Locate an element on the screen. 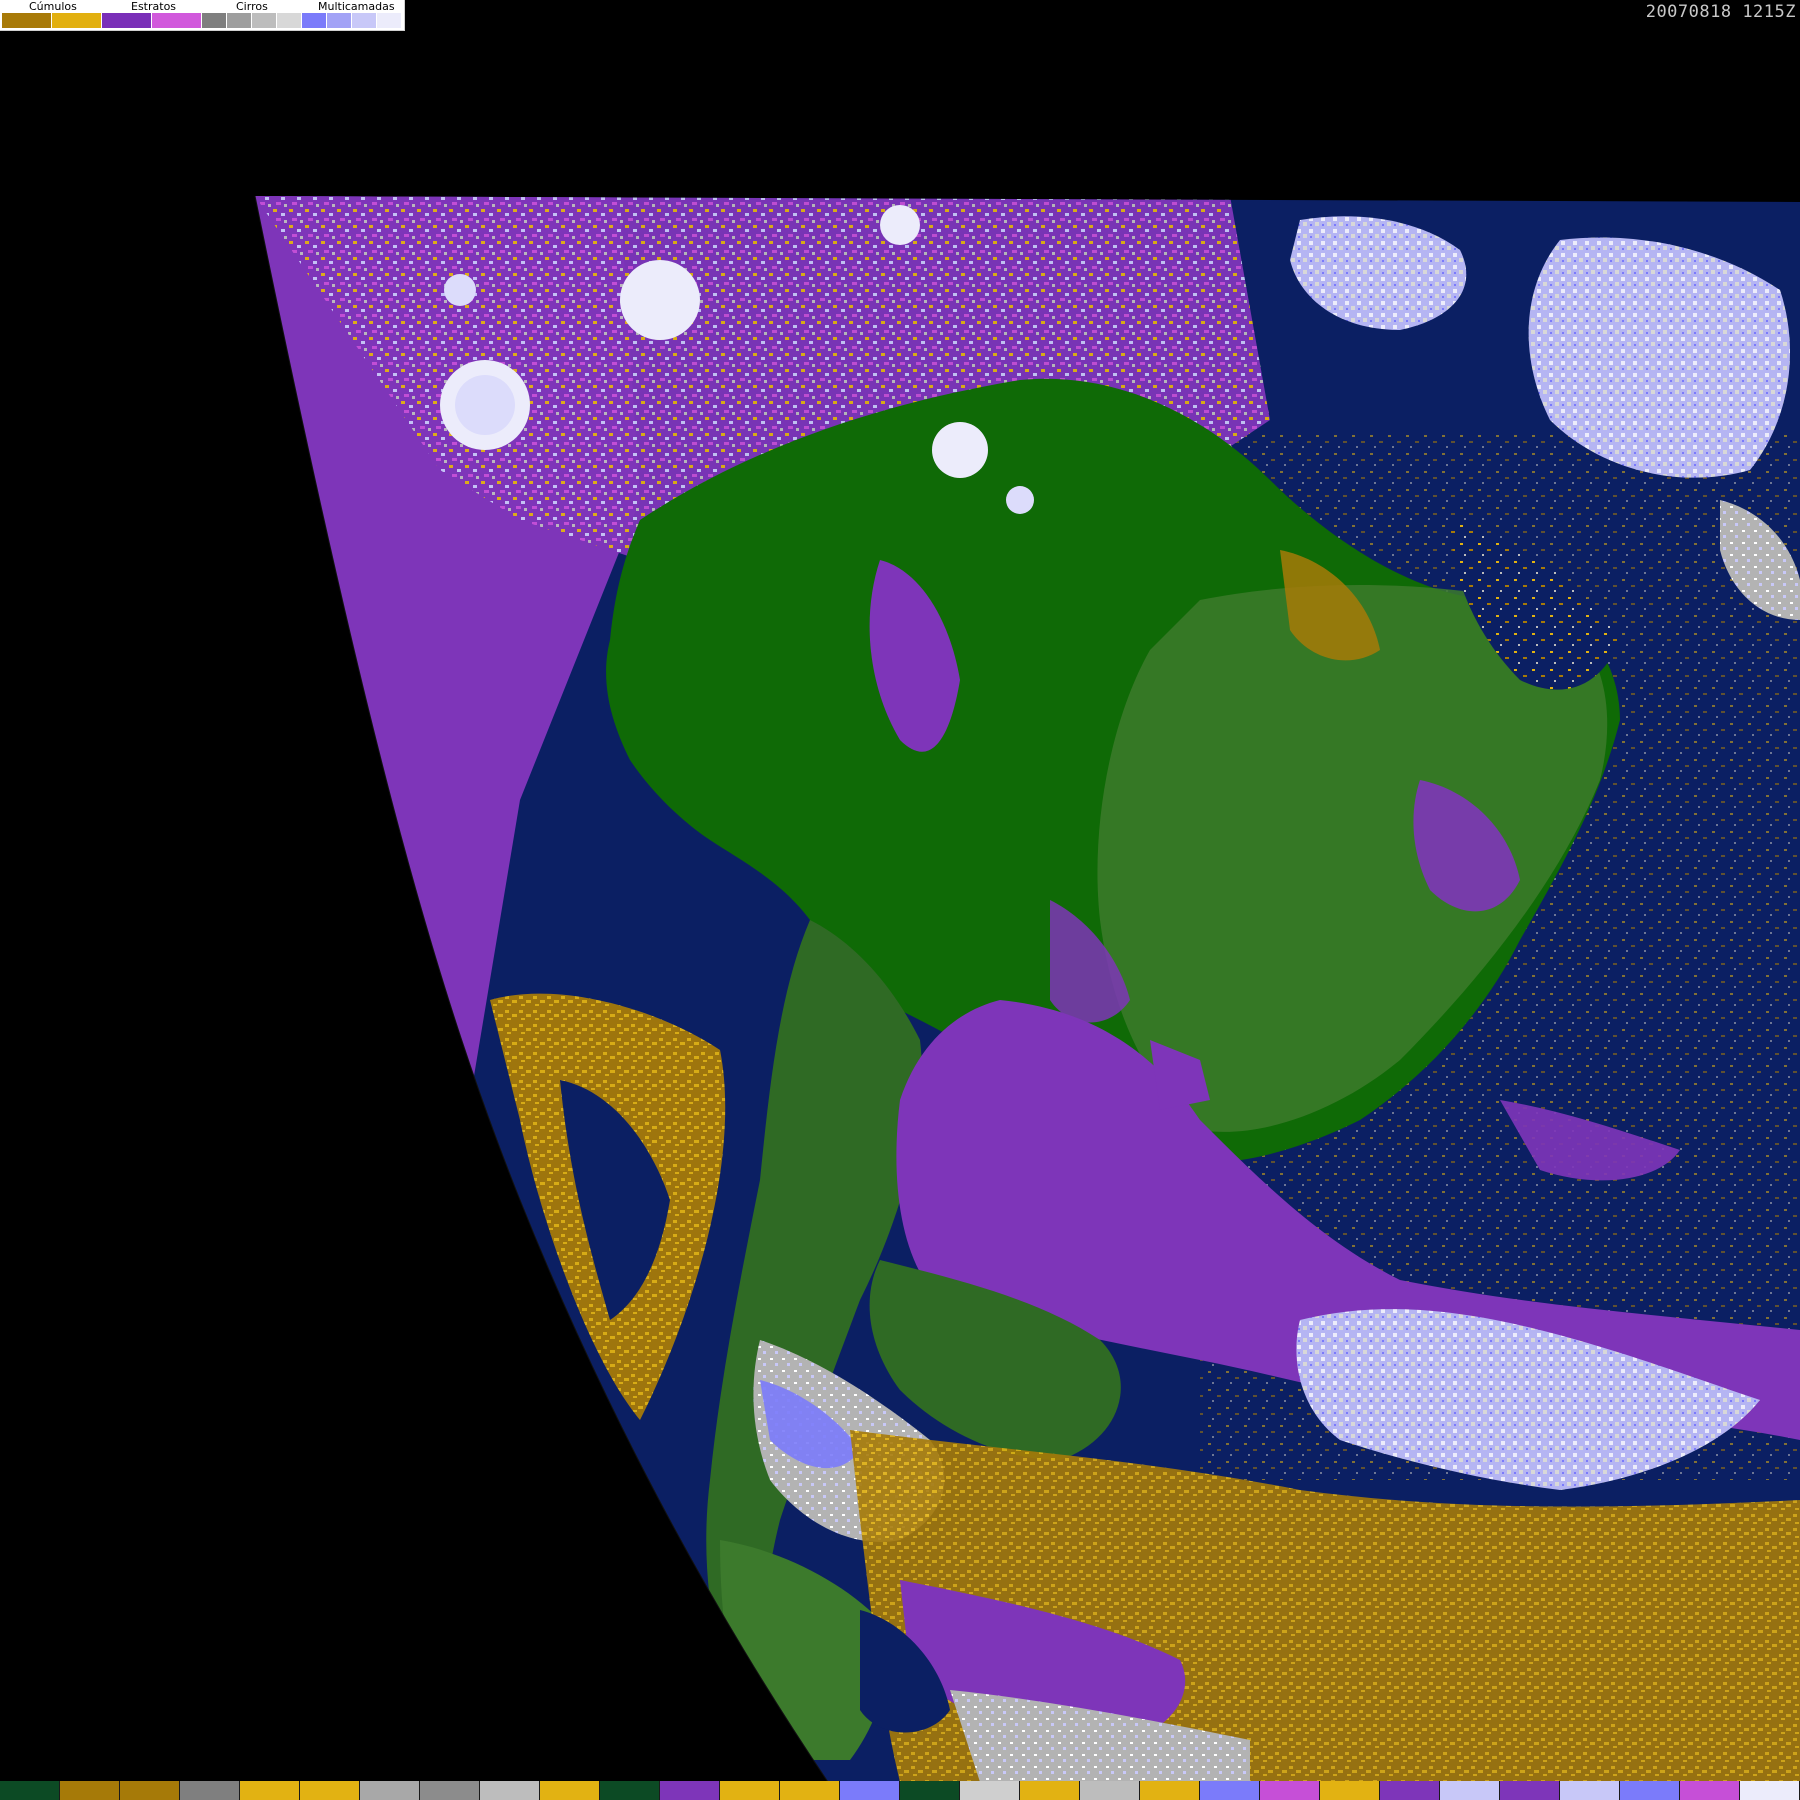 The image size is (1800, 1800). legend-label-stratus: Estratos is located at coordinates (154, 6).